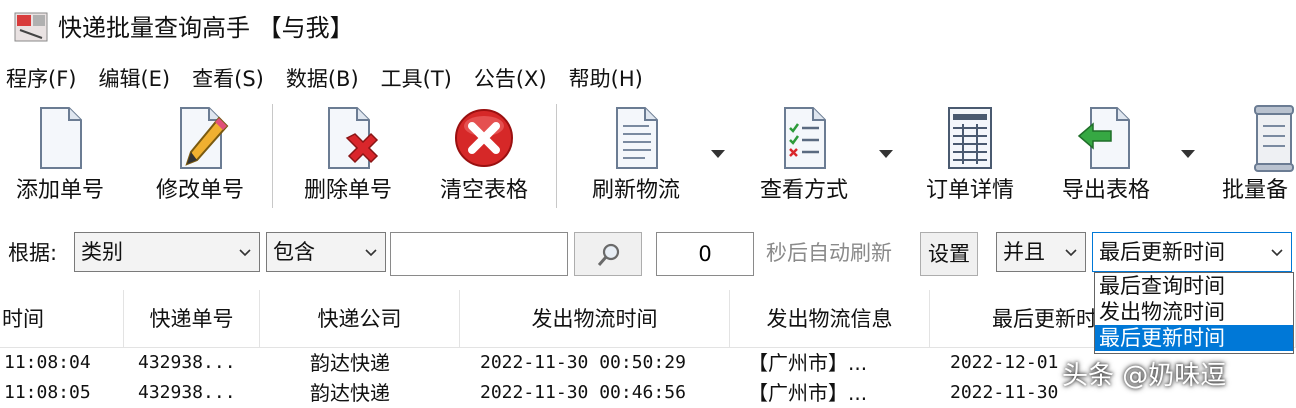 This screenshot has width=1296, height=408. What do you see at coordinates (479, 254) in the screenshot?
I see `keyword-input` at bounding box center [479, 254].